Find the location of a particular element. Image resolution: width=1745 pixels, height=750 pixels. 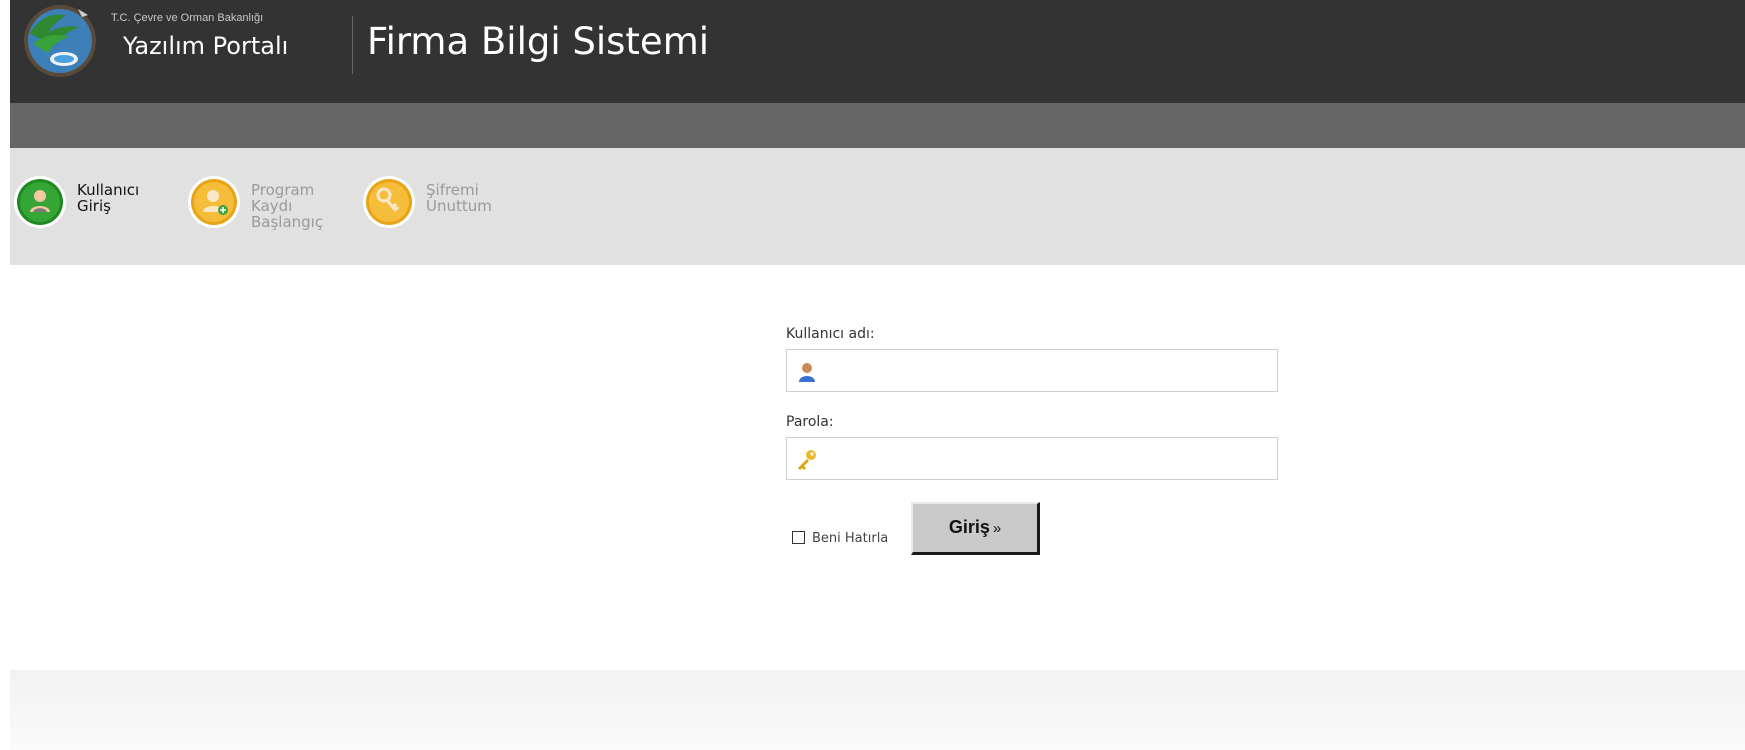

nav-label-program-registration: Program Kaydı Başlangıç is located at coordinates (287, 206).